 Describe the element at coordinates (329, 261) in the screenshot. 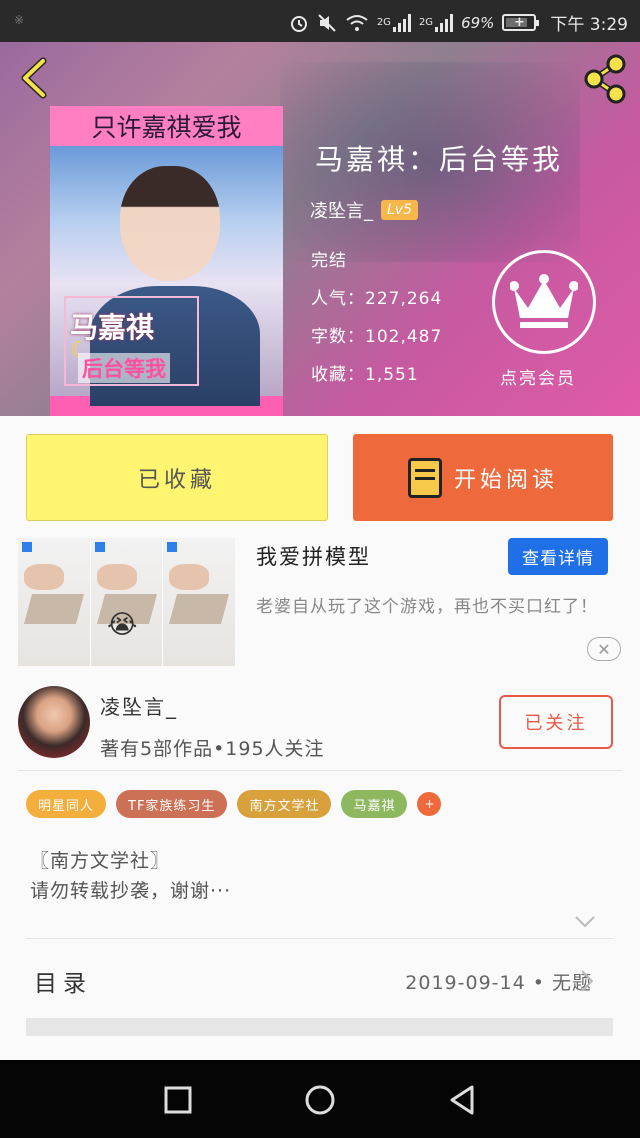

I see `book-status: 完结` at that location.